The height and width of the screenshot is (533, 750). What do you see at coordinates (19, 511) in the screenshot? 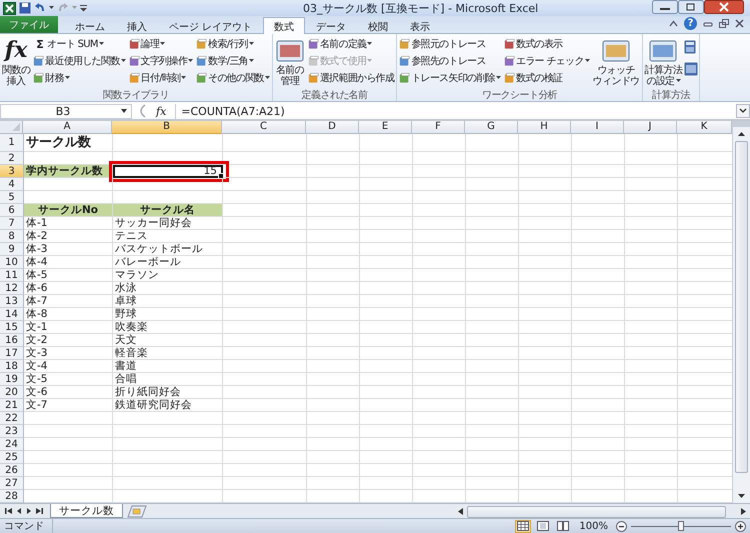
I see `previous-sheet-icon` at bounding box center [19, 511].